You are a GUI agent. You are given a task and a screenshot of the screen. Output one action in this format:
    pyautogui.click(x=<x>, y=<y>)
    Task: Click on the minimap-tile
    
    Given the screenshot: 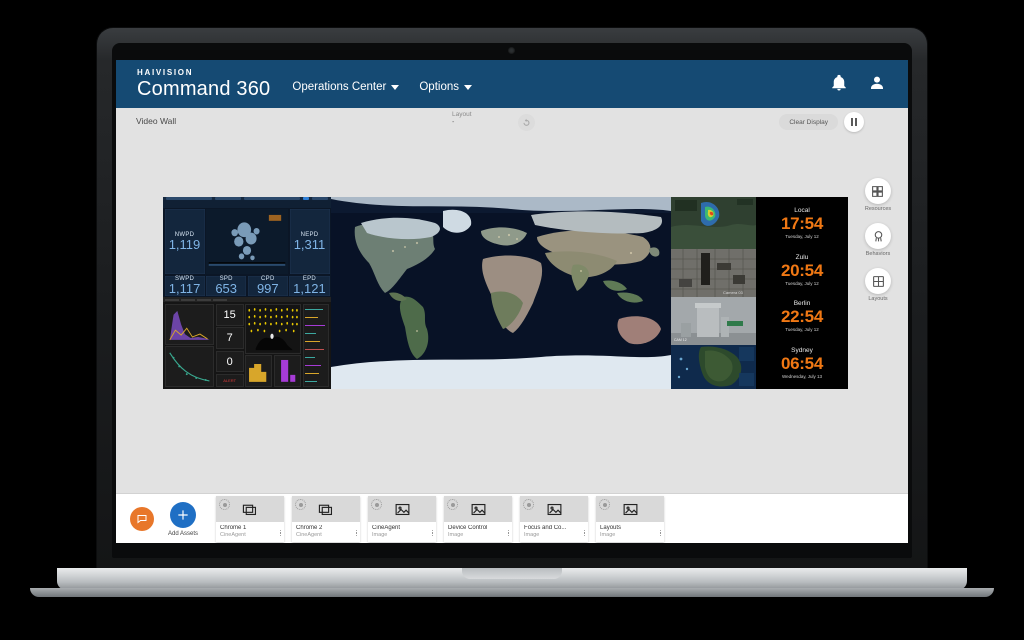 What is the action you would take?
    pyautogui.click(x=247, y=242)
    